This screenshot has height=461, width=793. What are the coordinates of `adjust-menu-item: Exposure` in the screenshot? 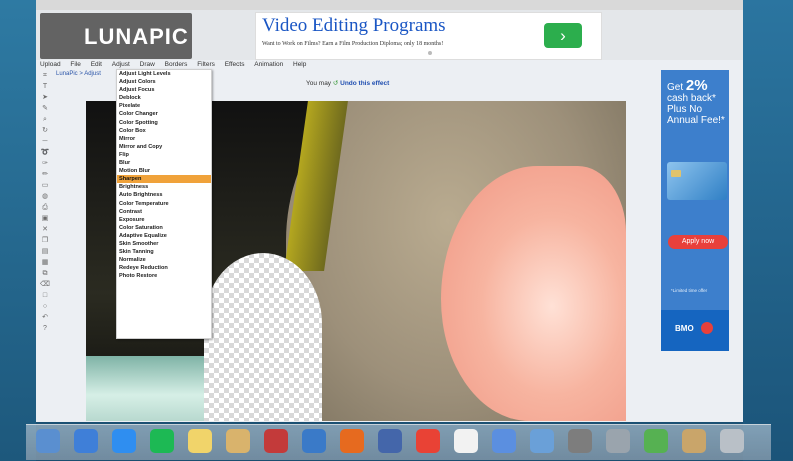 It's located at (164, 220).